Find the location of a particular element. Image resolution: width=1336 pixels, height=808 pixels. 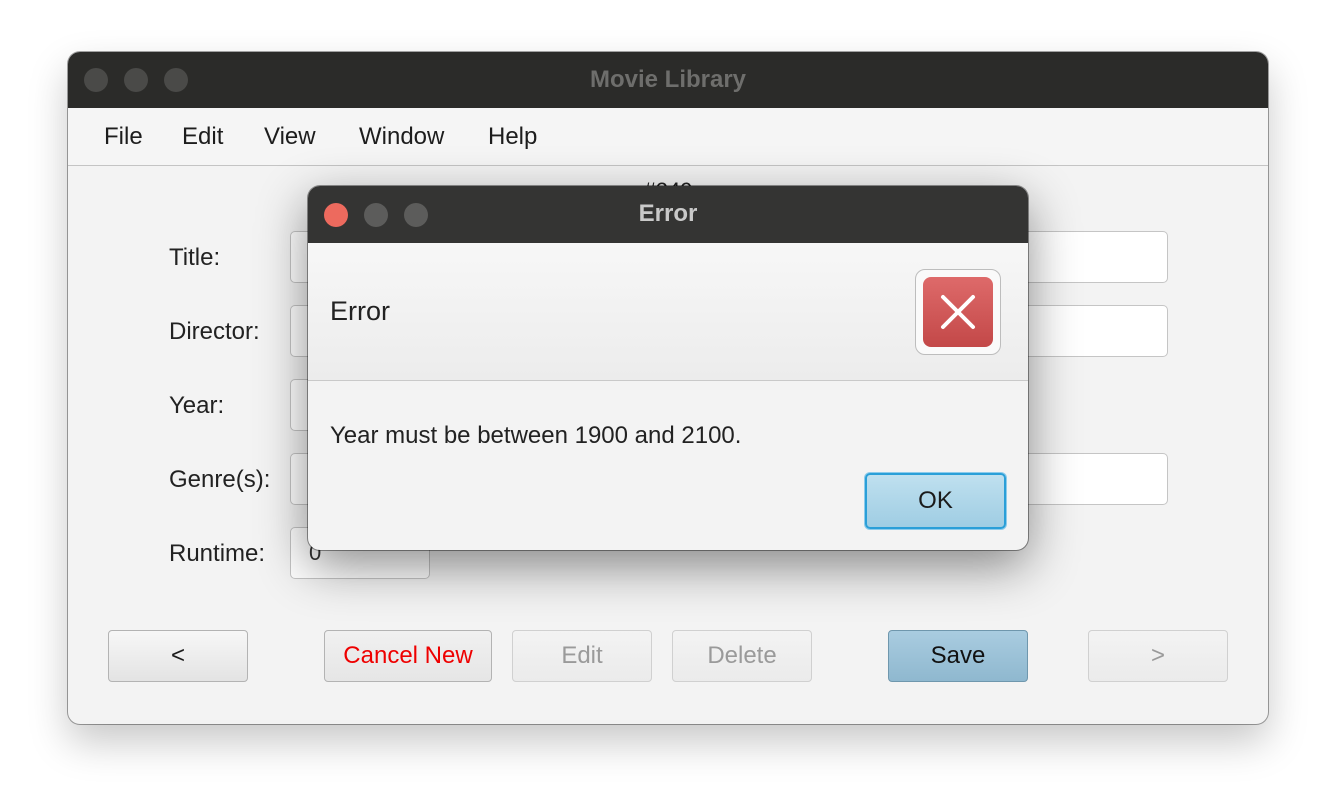

error-icon-frame is located at coordinates (958, 312).